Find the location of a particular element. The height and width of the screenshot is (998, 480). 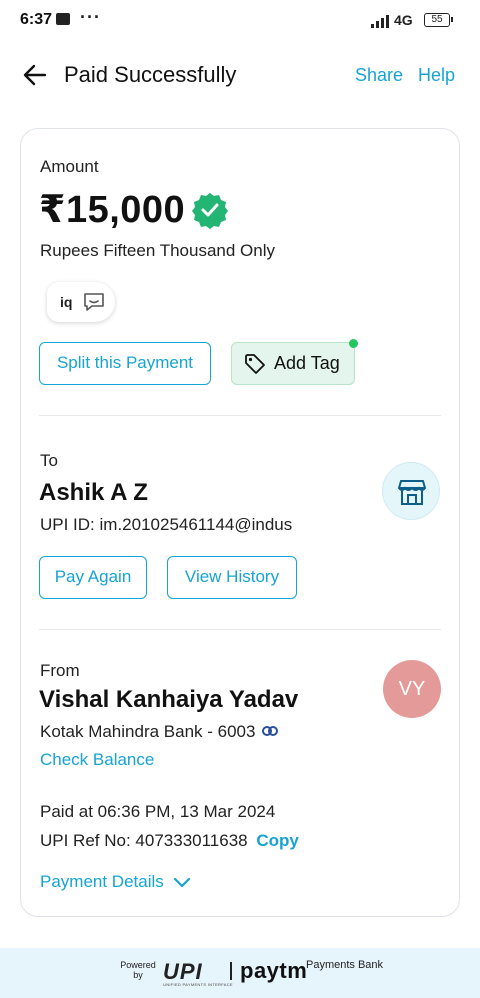

view-history-button: View History is located at coordinates (232, 577).